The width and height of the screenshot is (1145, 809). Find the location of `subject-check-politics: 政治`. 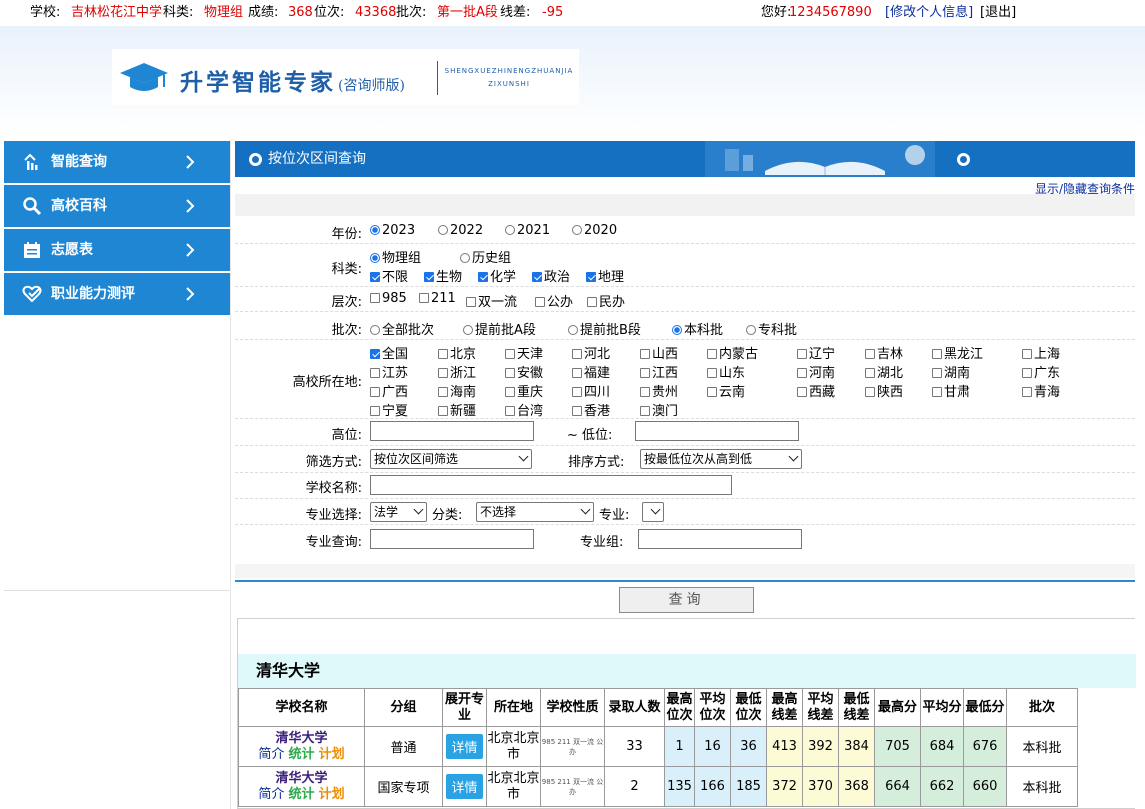

subject-check-politics: 政治 is located at coordinates (551, 275).